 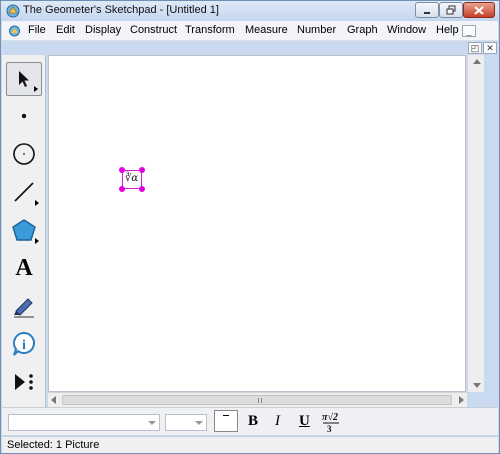 I want to click on menu-construct: Construct, so click(x=153, y=30).